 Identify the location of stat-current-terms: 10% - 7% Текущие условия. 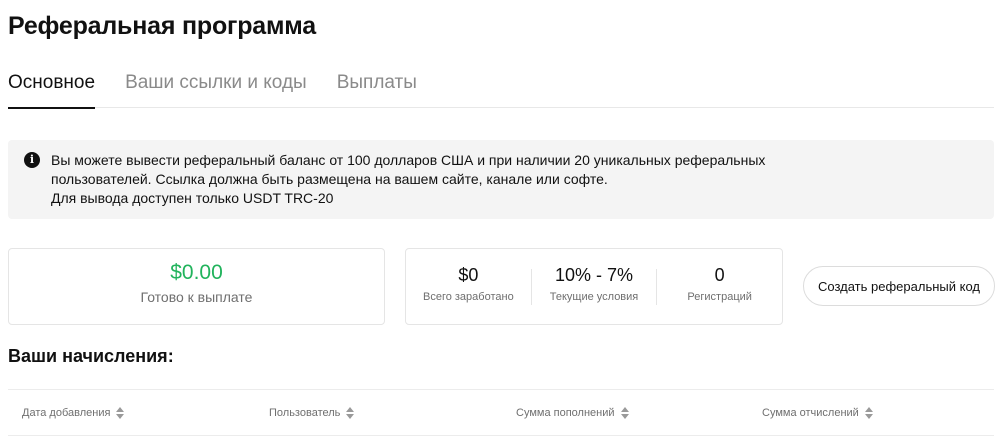
(593, 285).